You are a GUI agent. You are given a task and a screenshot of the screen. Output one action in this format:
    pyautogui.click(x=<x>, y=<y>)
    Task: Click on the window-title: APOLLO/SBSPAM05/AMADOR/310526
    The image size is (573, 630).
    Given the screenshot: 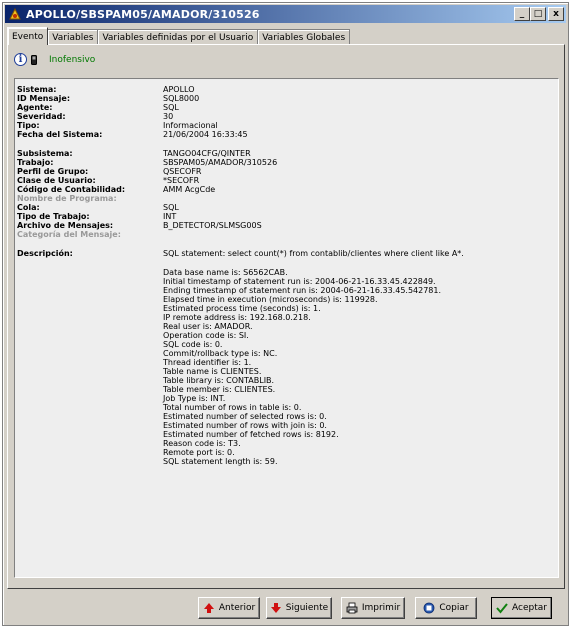 What is the action you would take?
    pyautogui.click(x=143, y=14)
    